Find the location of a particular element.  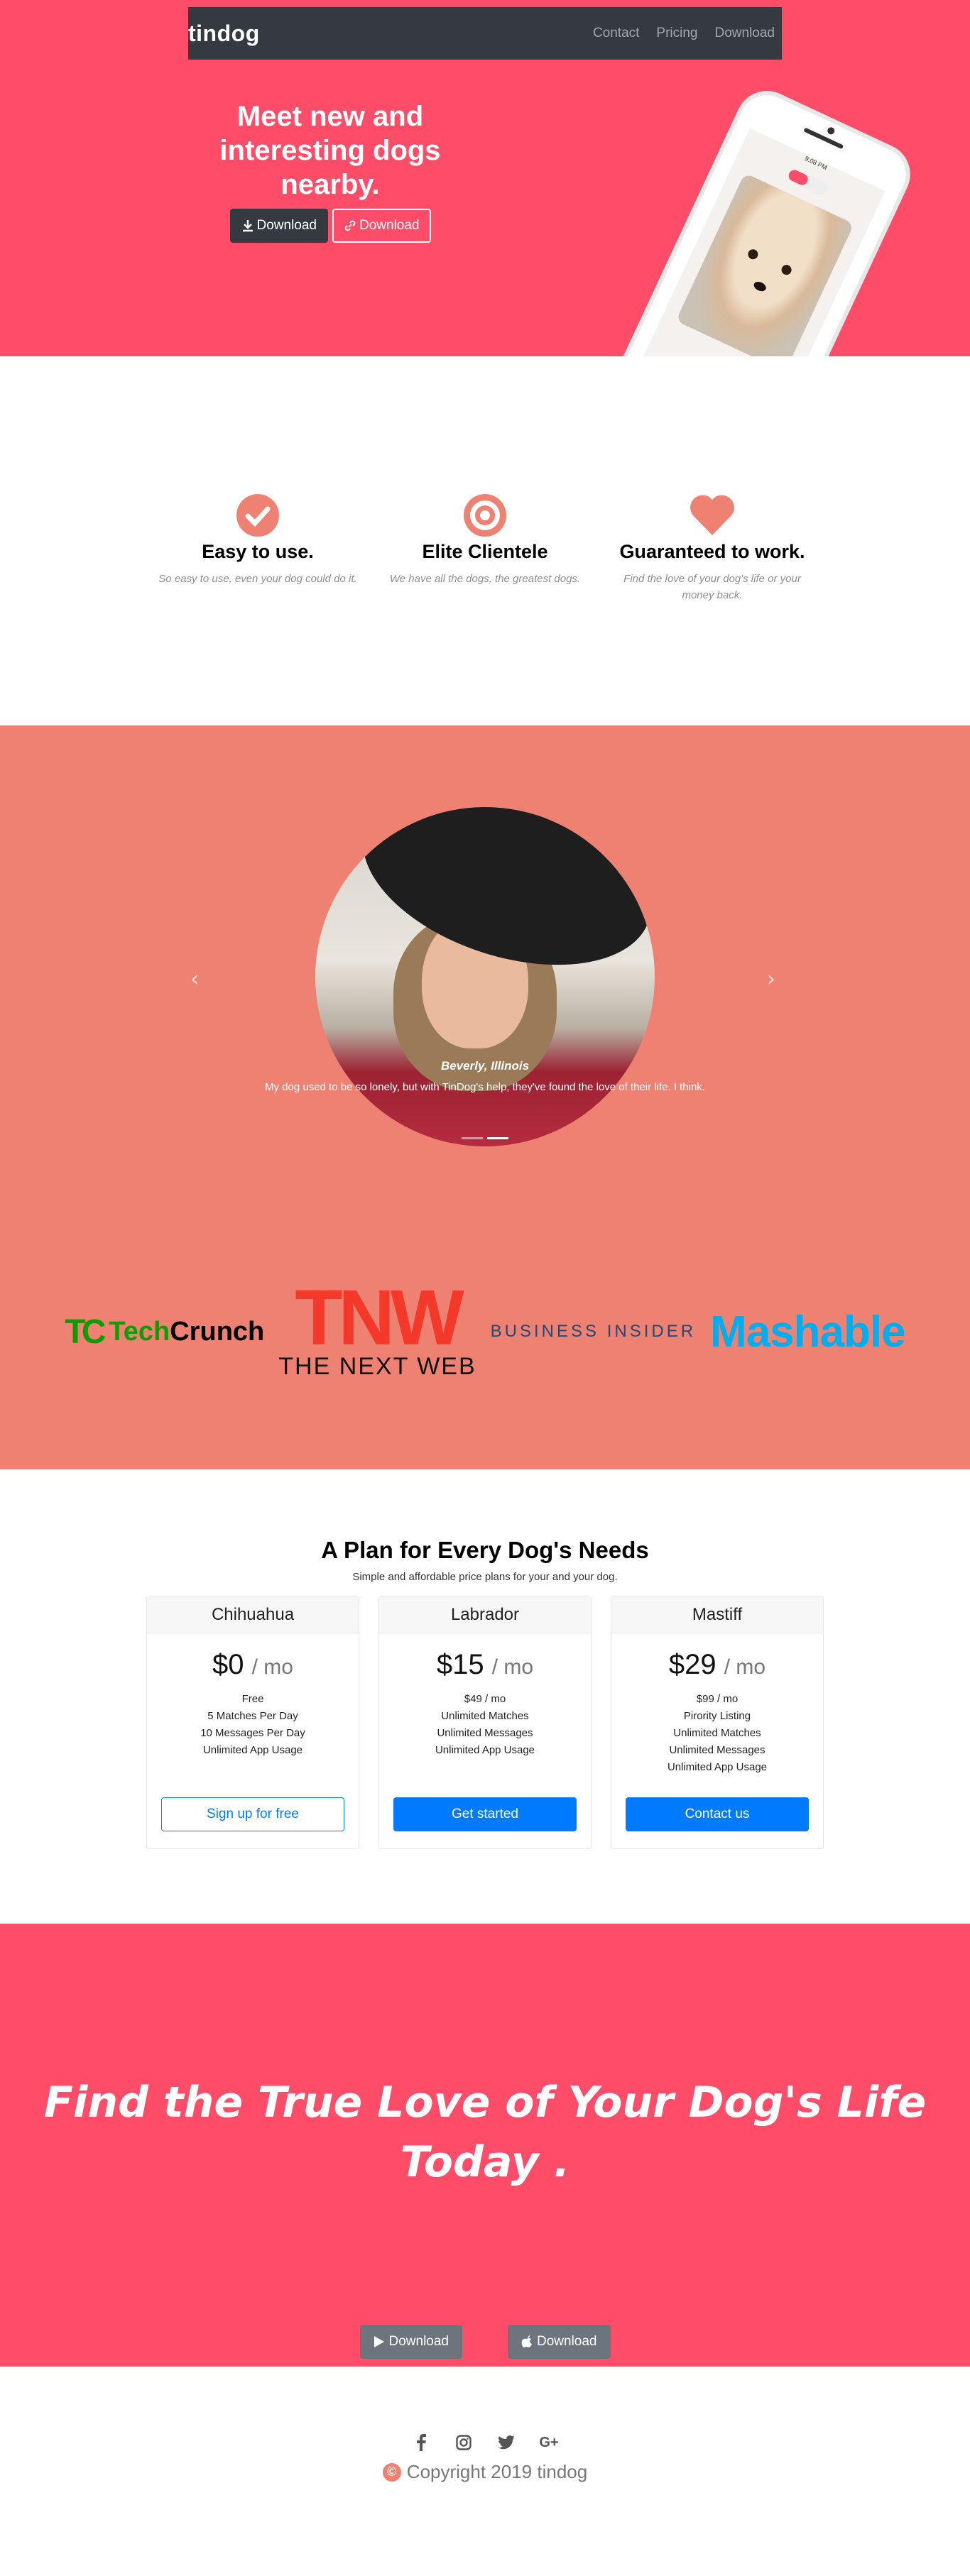

plan-feature: Pirority Listing is located at coordinates (717, 1716).